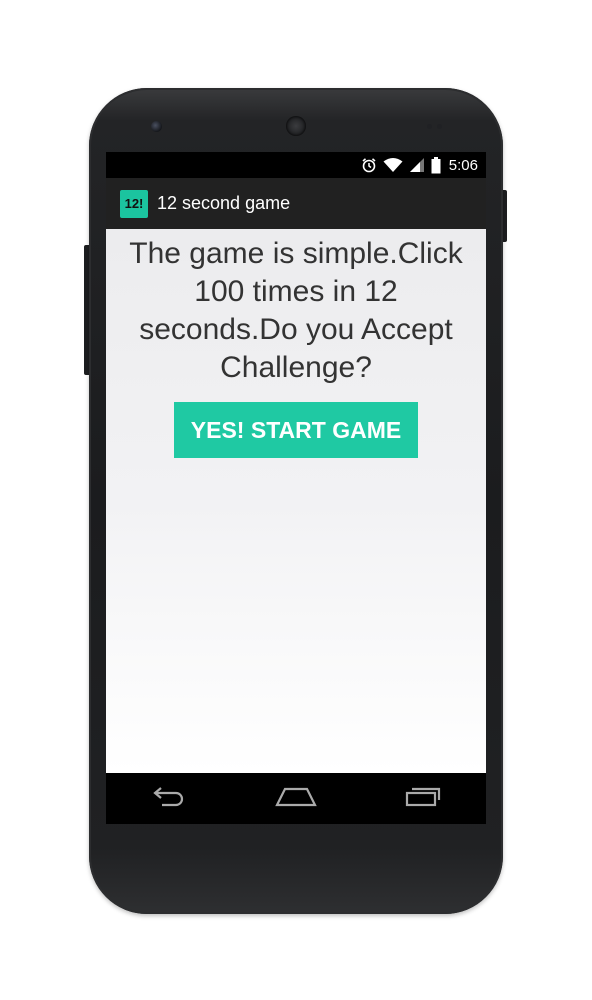 This screenshot has width=592, height=1000. Describe the element at coordinates (296, 430) in the screenshot. I see `start-game-button: YES! START GAME` at that location.